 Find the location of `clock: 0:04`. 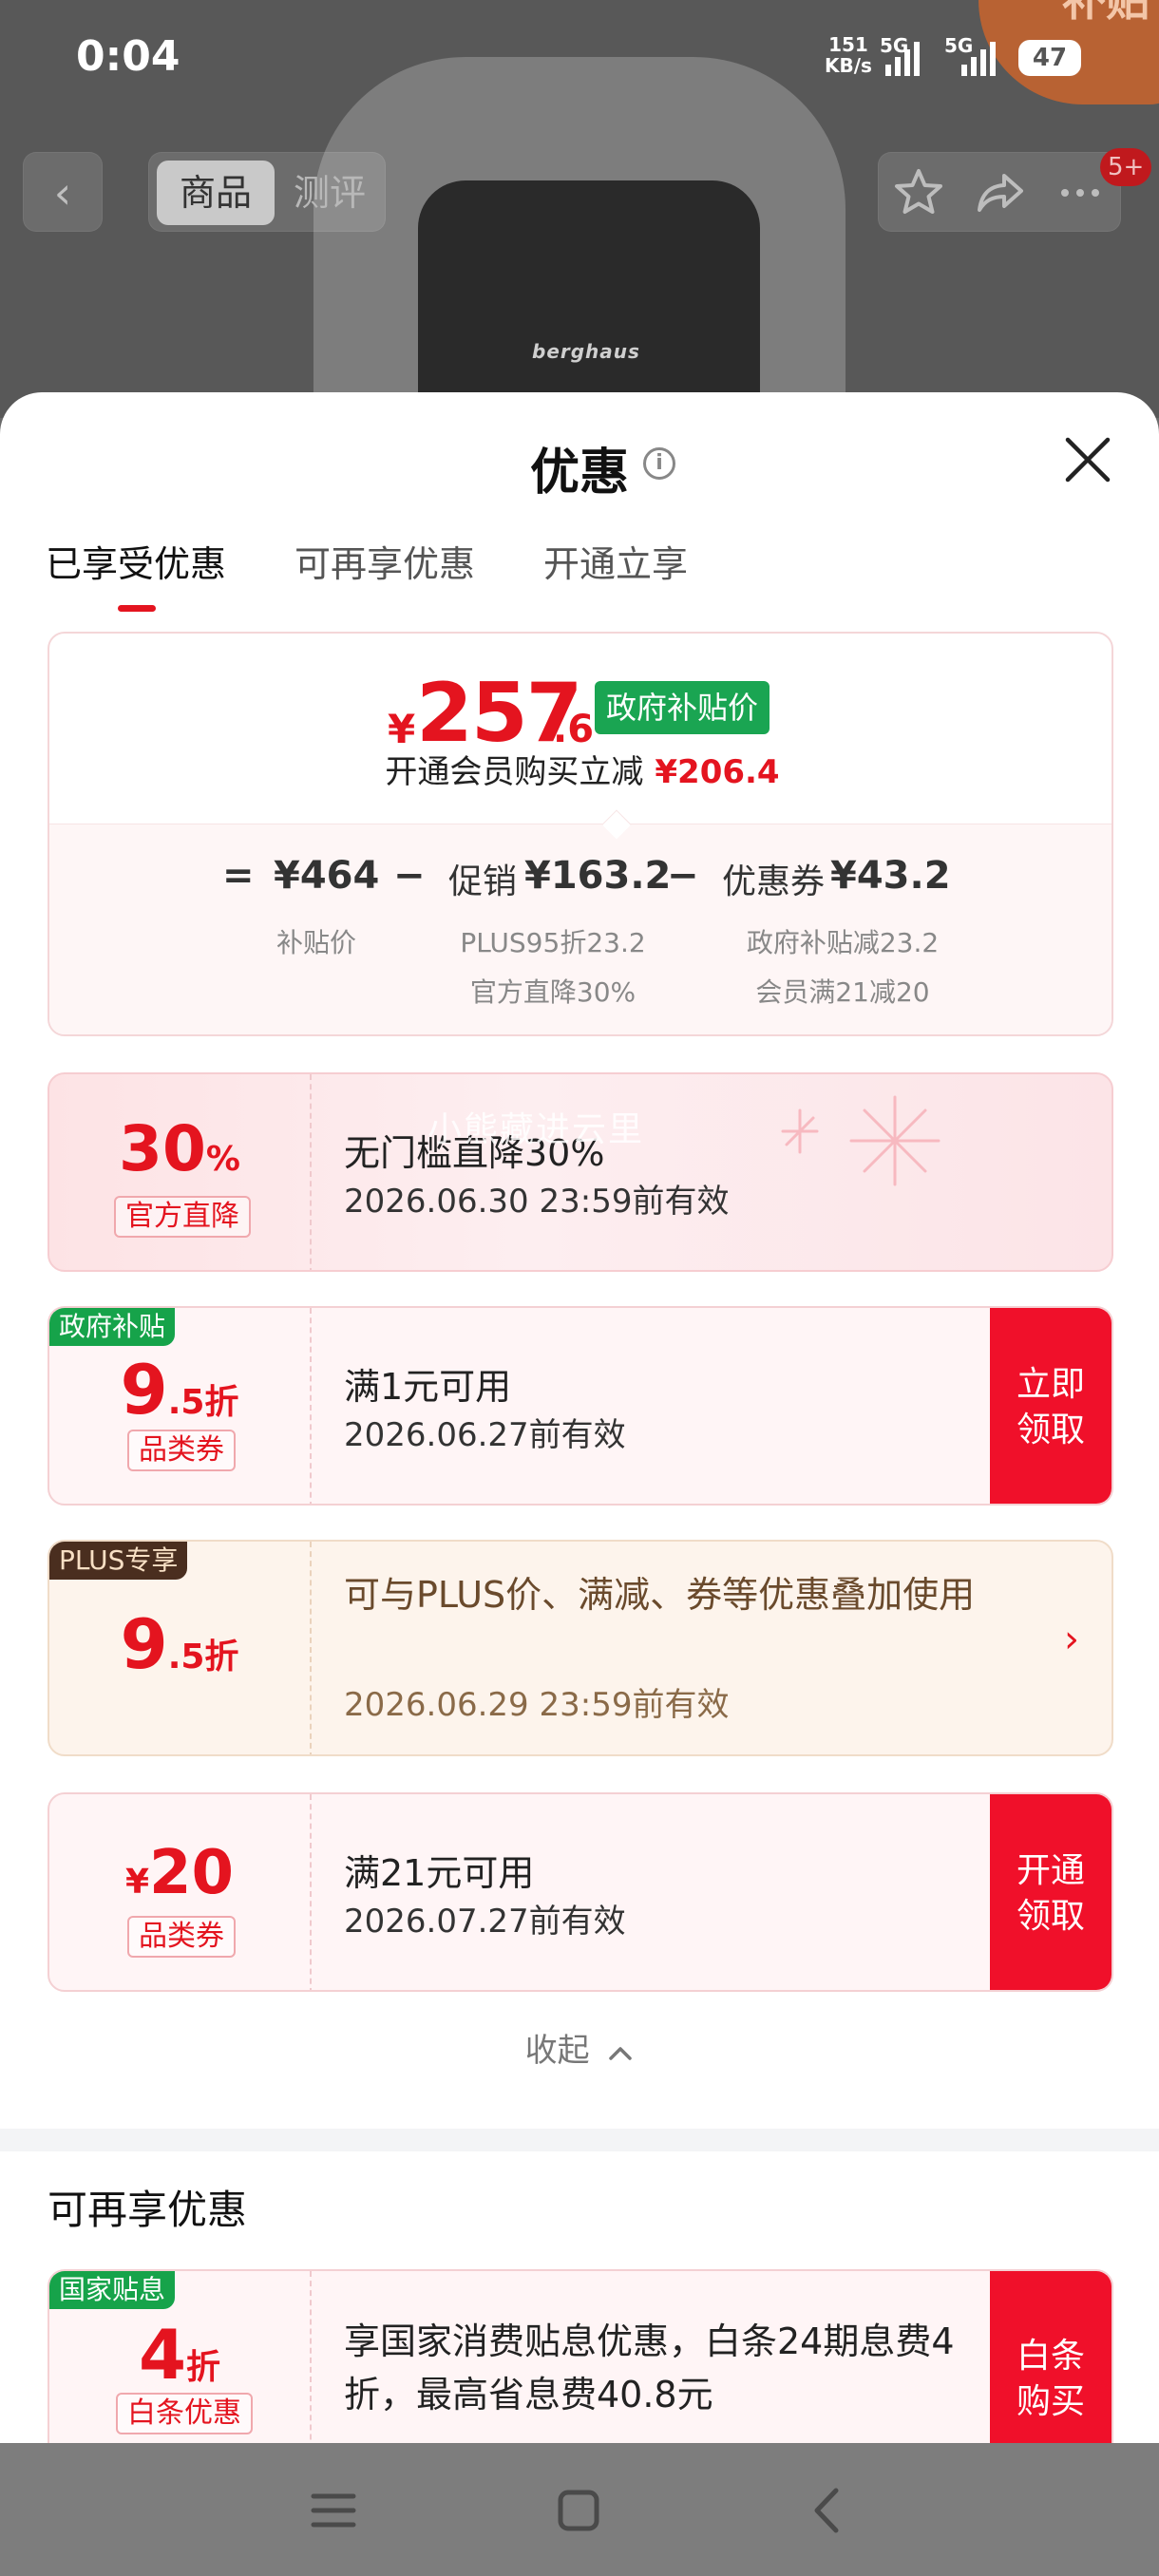

clock: 0:04 is located at coordinates (128, 56).